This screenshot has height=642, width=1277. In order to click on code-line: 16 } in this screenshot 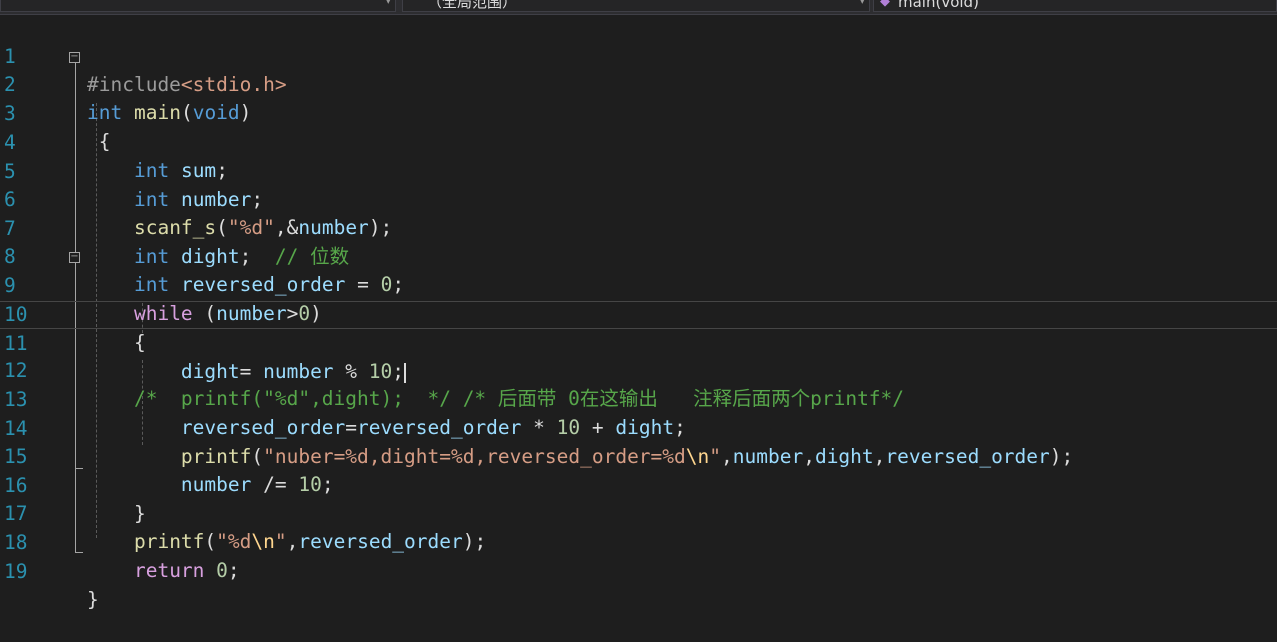, I will do `click(638, 484)`.